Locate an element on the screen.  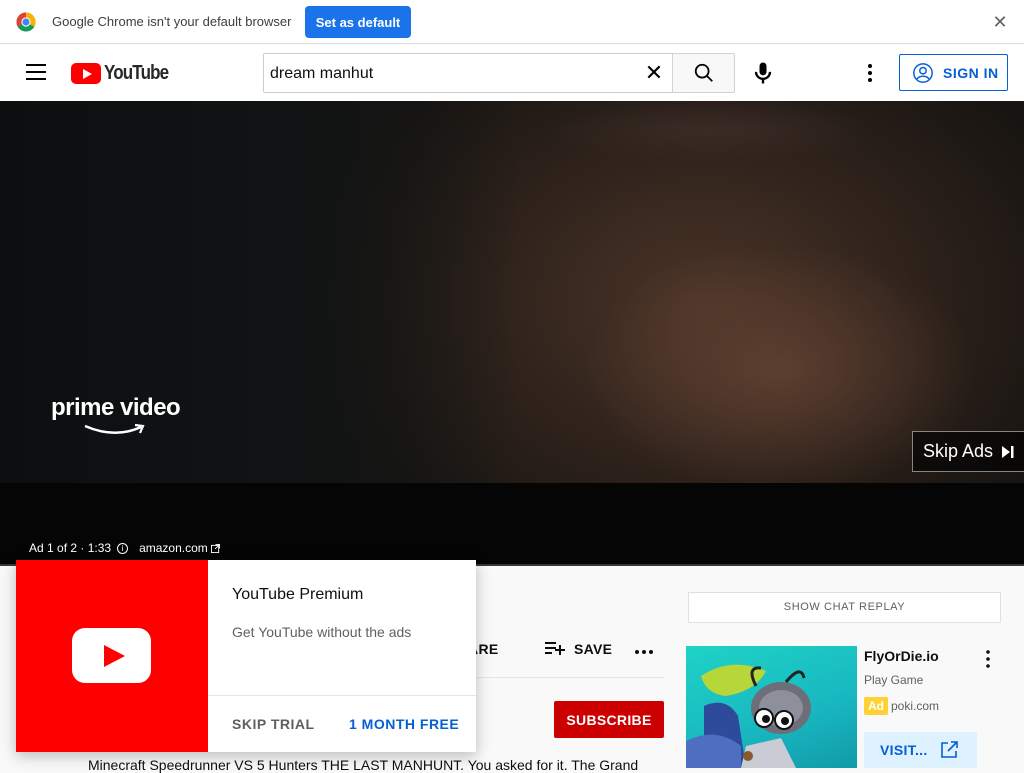
ad-badge: Ad is located at coordinates (876, 706).